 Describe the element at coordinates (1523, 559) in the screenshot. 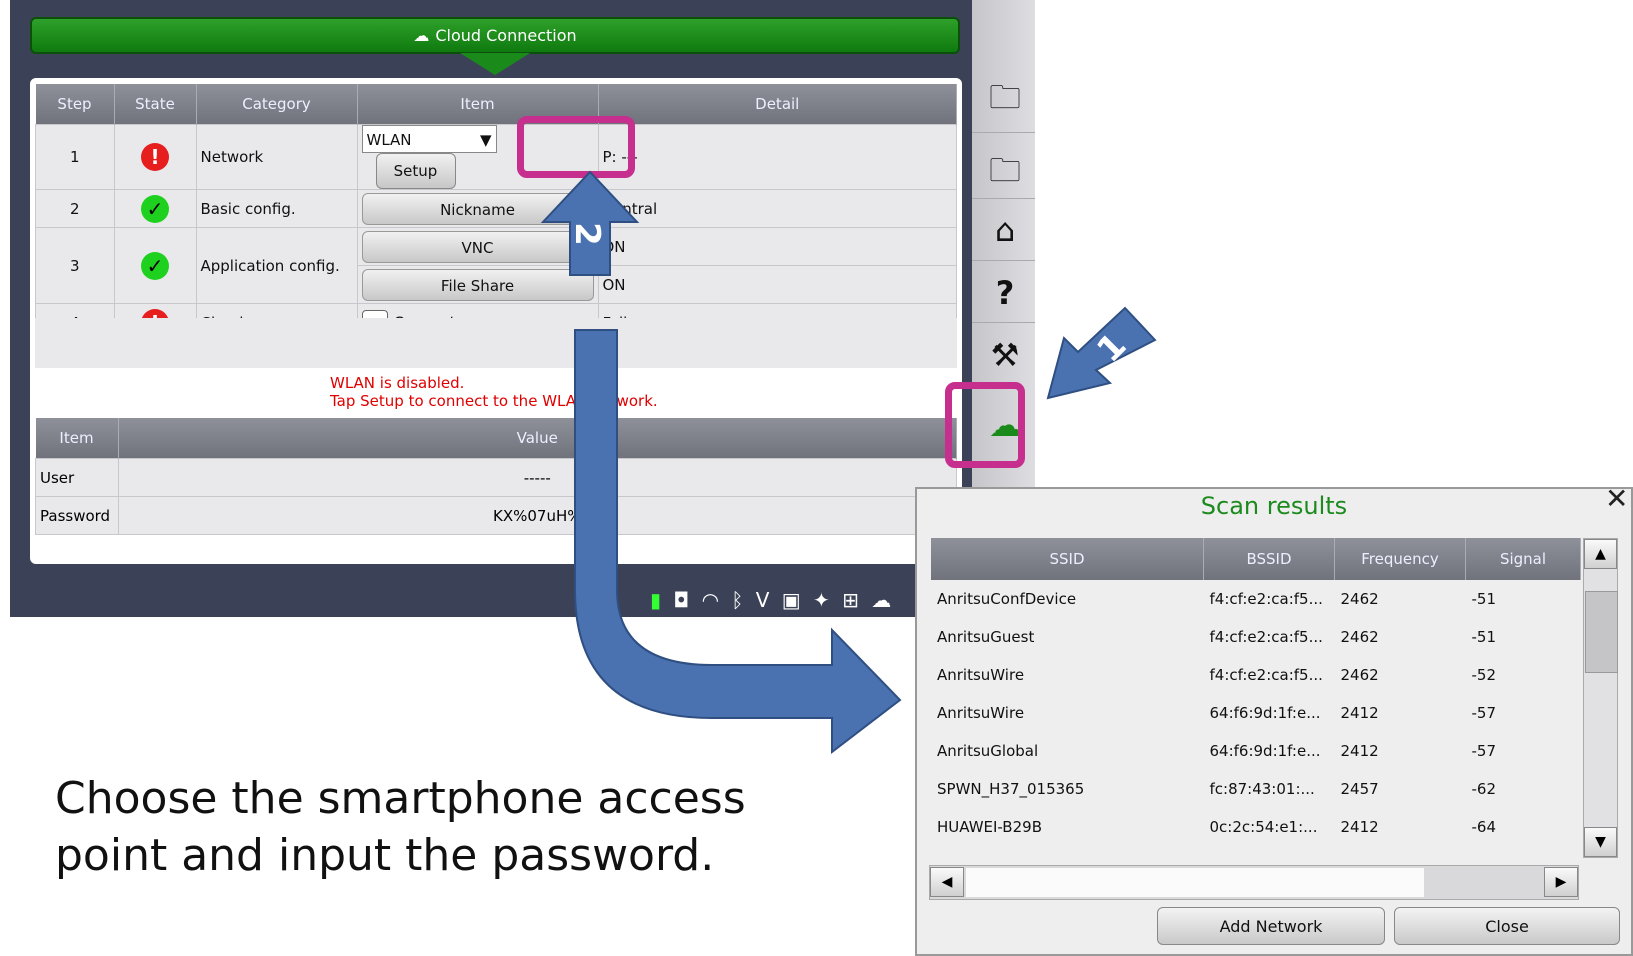

I see `header-signal: Signal` at that location.